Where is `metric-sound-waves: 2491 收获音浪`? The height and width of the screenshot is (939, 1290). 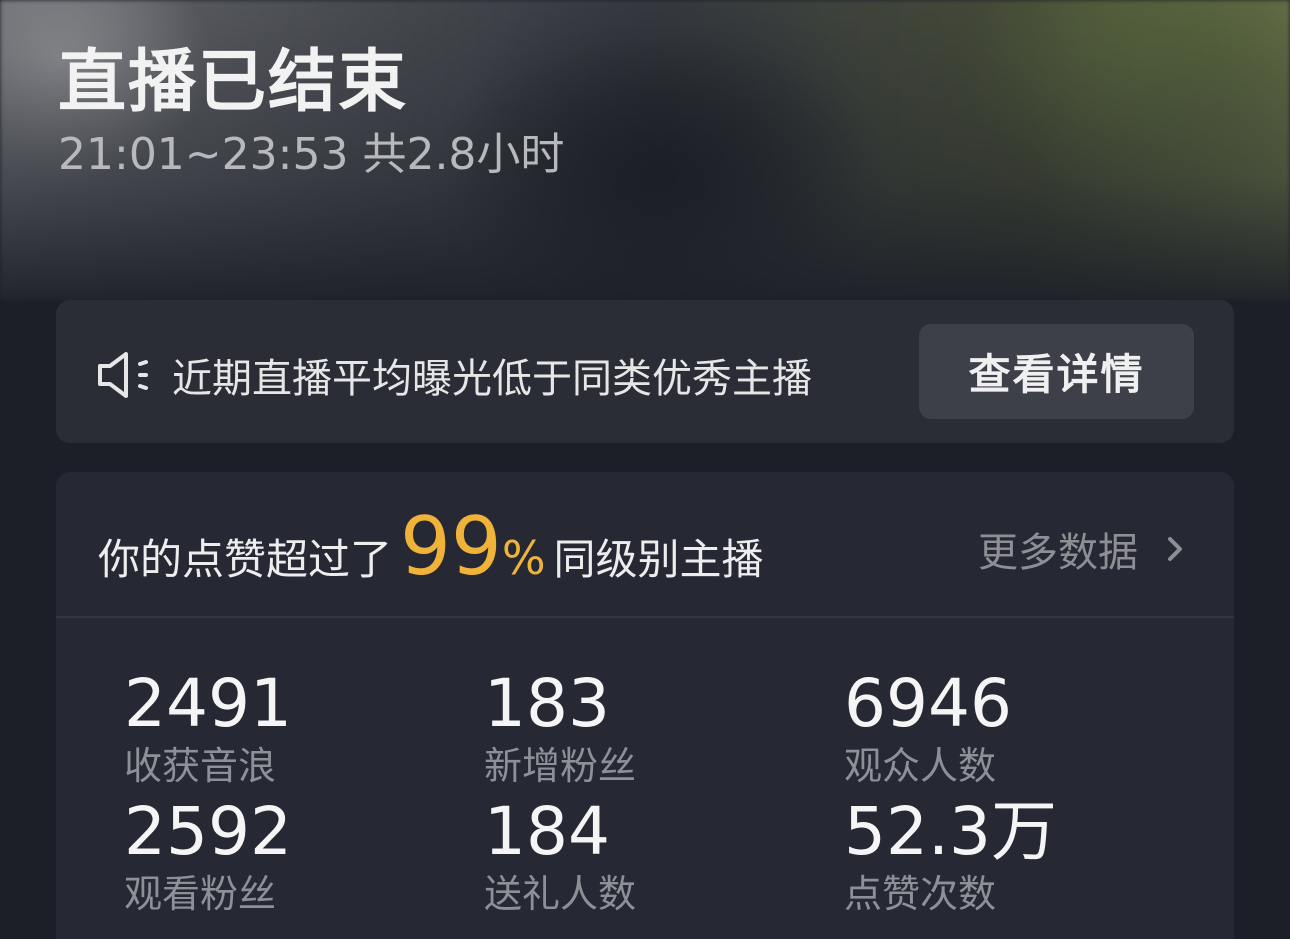
metric-sound-waves: 2491 收获音浪 is located at coordinates (294, 730).